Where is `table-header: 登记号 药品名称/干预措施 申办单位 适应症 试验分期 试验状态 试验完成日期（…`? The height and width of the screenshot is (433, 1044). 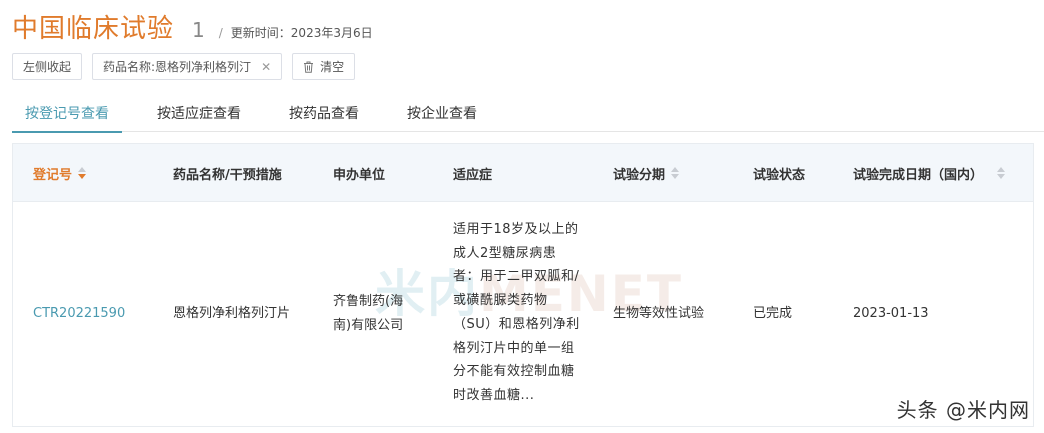
table-header: 登记号 药品名称/干预措施 申办单位 适应症 试验分期 试验状态 试验完成日期（… is located at coordinates (523, 173).